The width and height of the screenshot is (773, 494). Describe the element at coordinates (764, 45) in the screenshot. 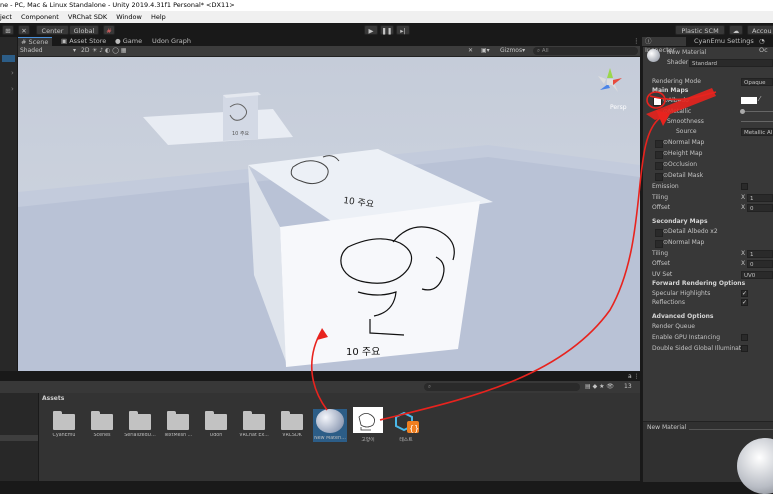

I see `tab-occlusion: ◔ Oc` at that location.